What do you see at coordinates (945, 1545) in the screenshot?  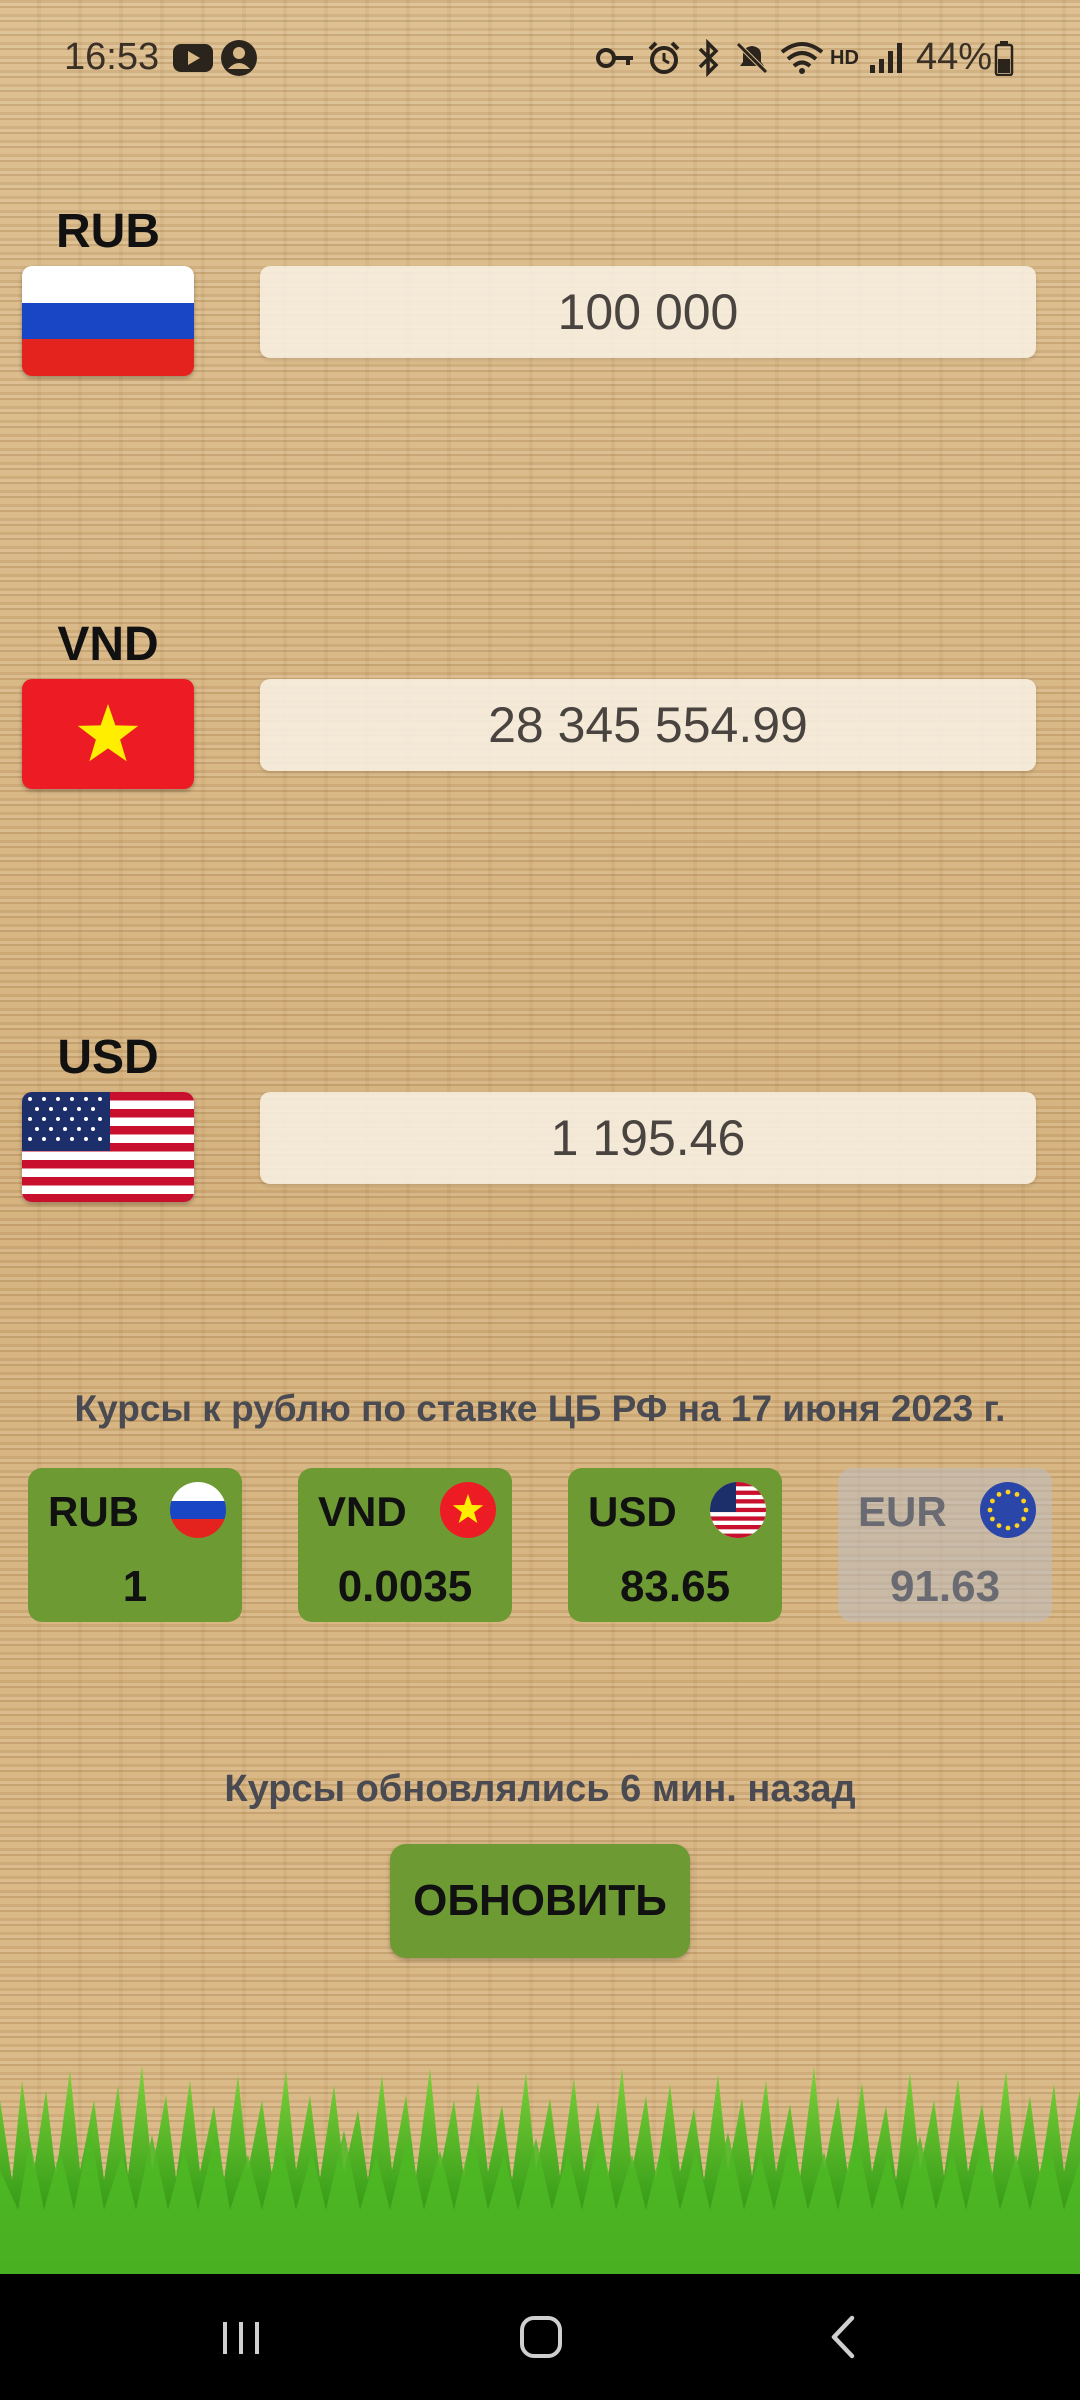 I see `rate-card-eur: EUR 91.63` at bounding box center [945, 1545].